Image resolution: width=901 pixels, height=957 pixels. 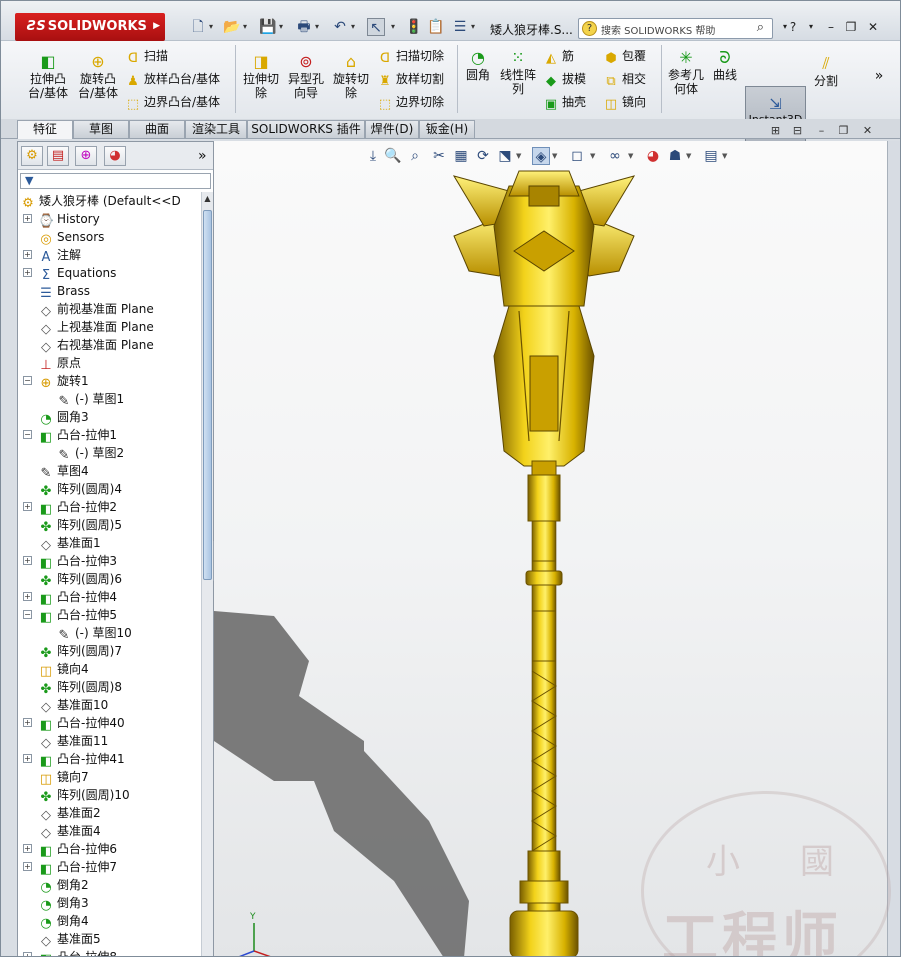 What do you see at coordinates (98, 77) in the screenshot?
I see `revolve-boss-button: ⊕ 旋转凸 台/基体` at bounding box center [98, 77].